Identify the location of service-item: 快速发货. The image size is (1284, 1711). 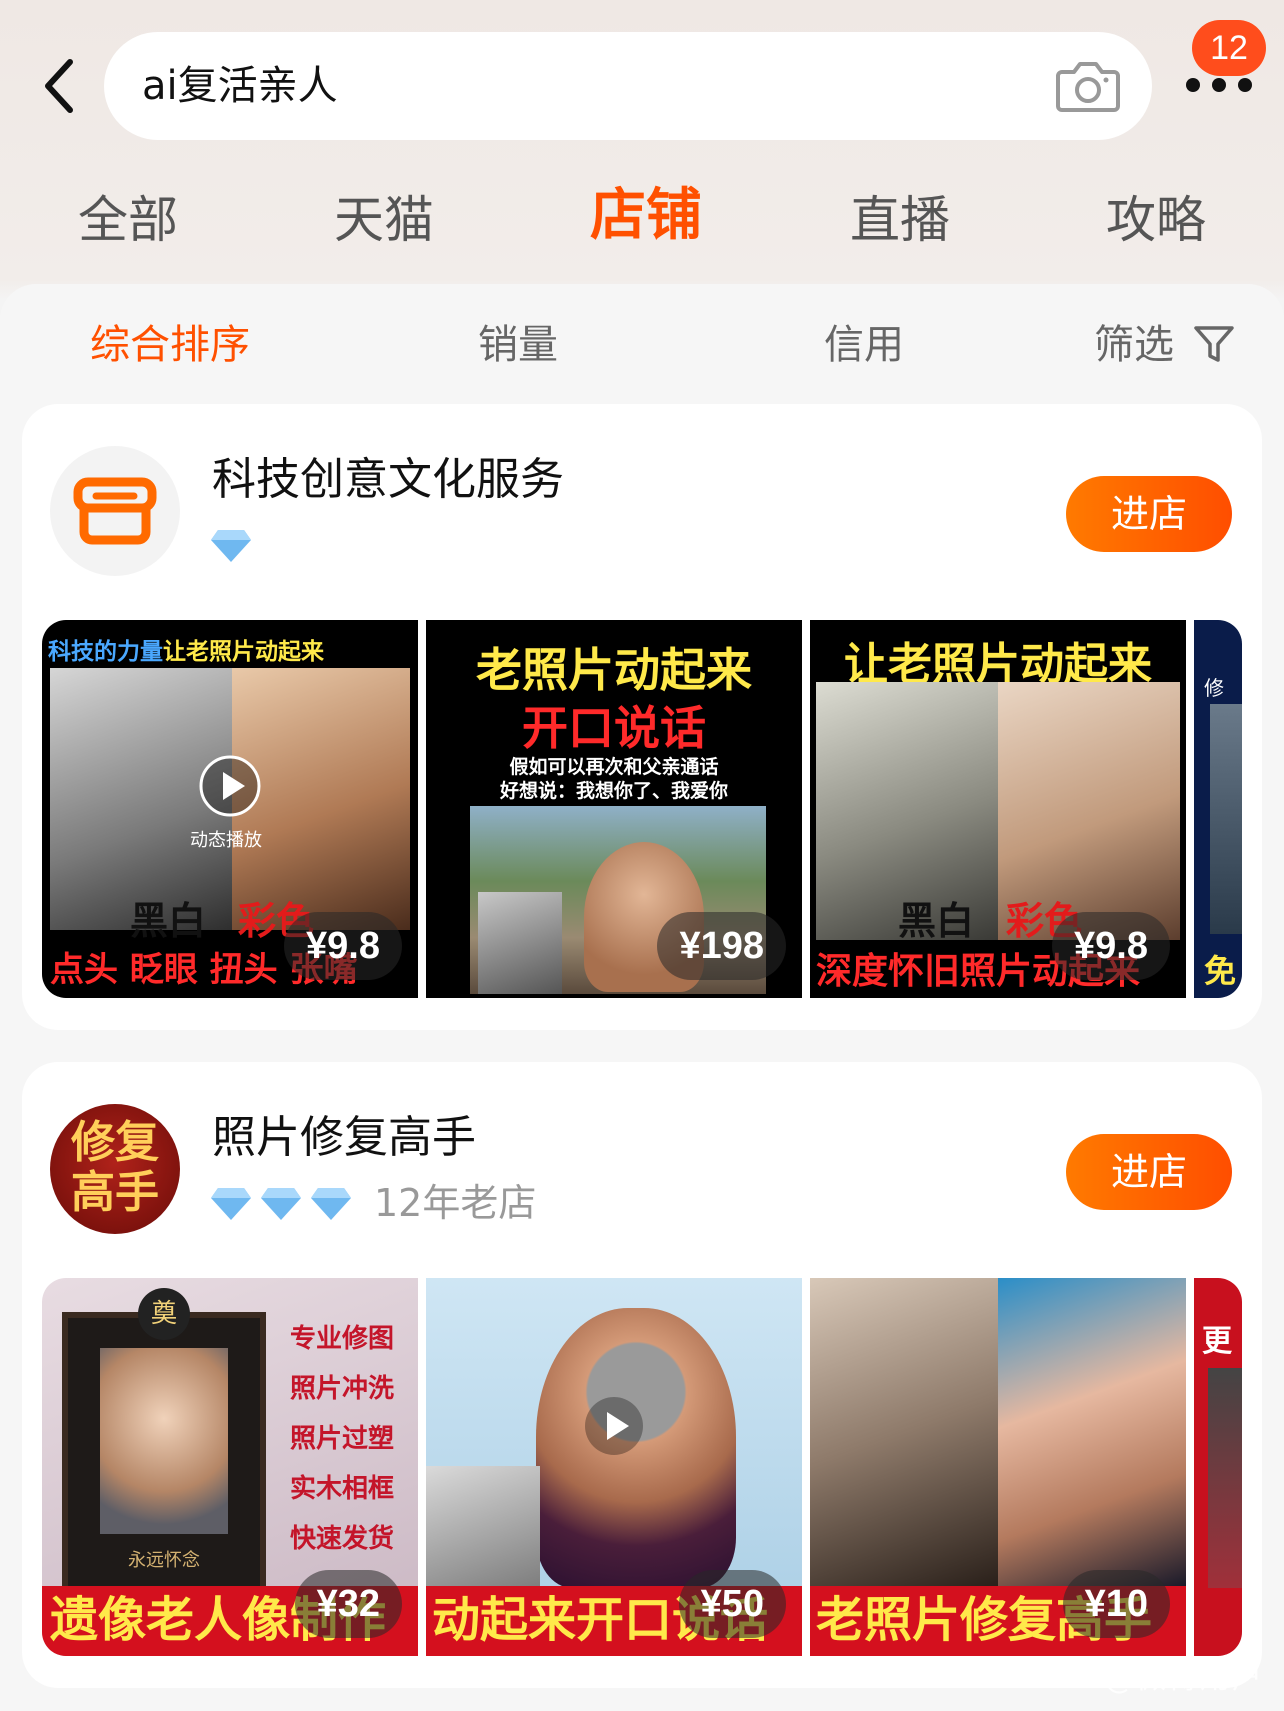
(342, 1539).